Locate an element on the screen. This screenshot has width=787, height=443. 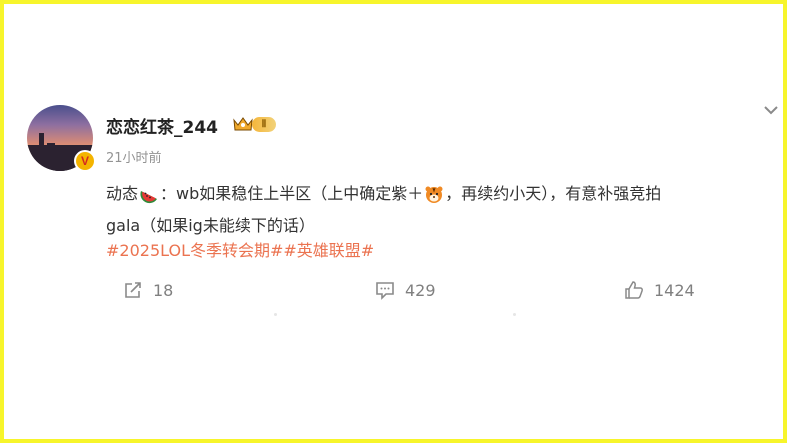
like-button: 1424 is located at coordinates (659, 290).